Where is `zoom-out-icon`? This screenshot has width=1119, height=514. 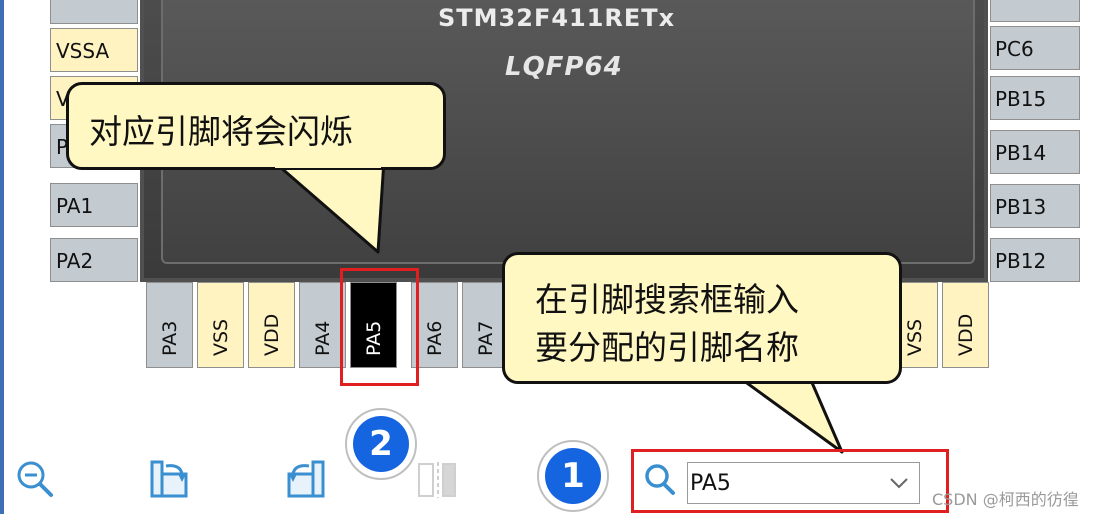 zoom-out-icon is located at coordinates (35, 479).